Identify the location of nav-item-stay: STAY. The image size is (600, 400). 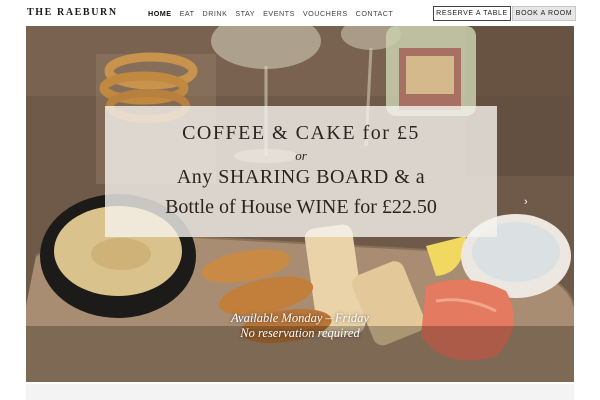
(245, 13).